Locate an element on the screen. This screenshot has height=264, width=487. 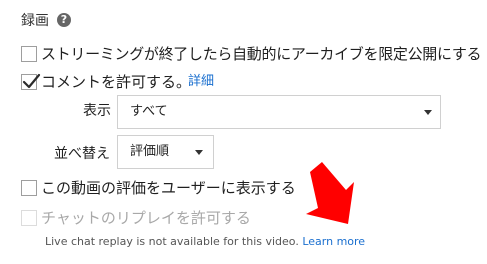
sort-label: 並べ替え is located at coordinates (82, 154).